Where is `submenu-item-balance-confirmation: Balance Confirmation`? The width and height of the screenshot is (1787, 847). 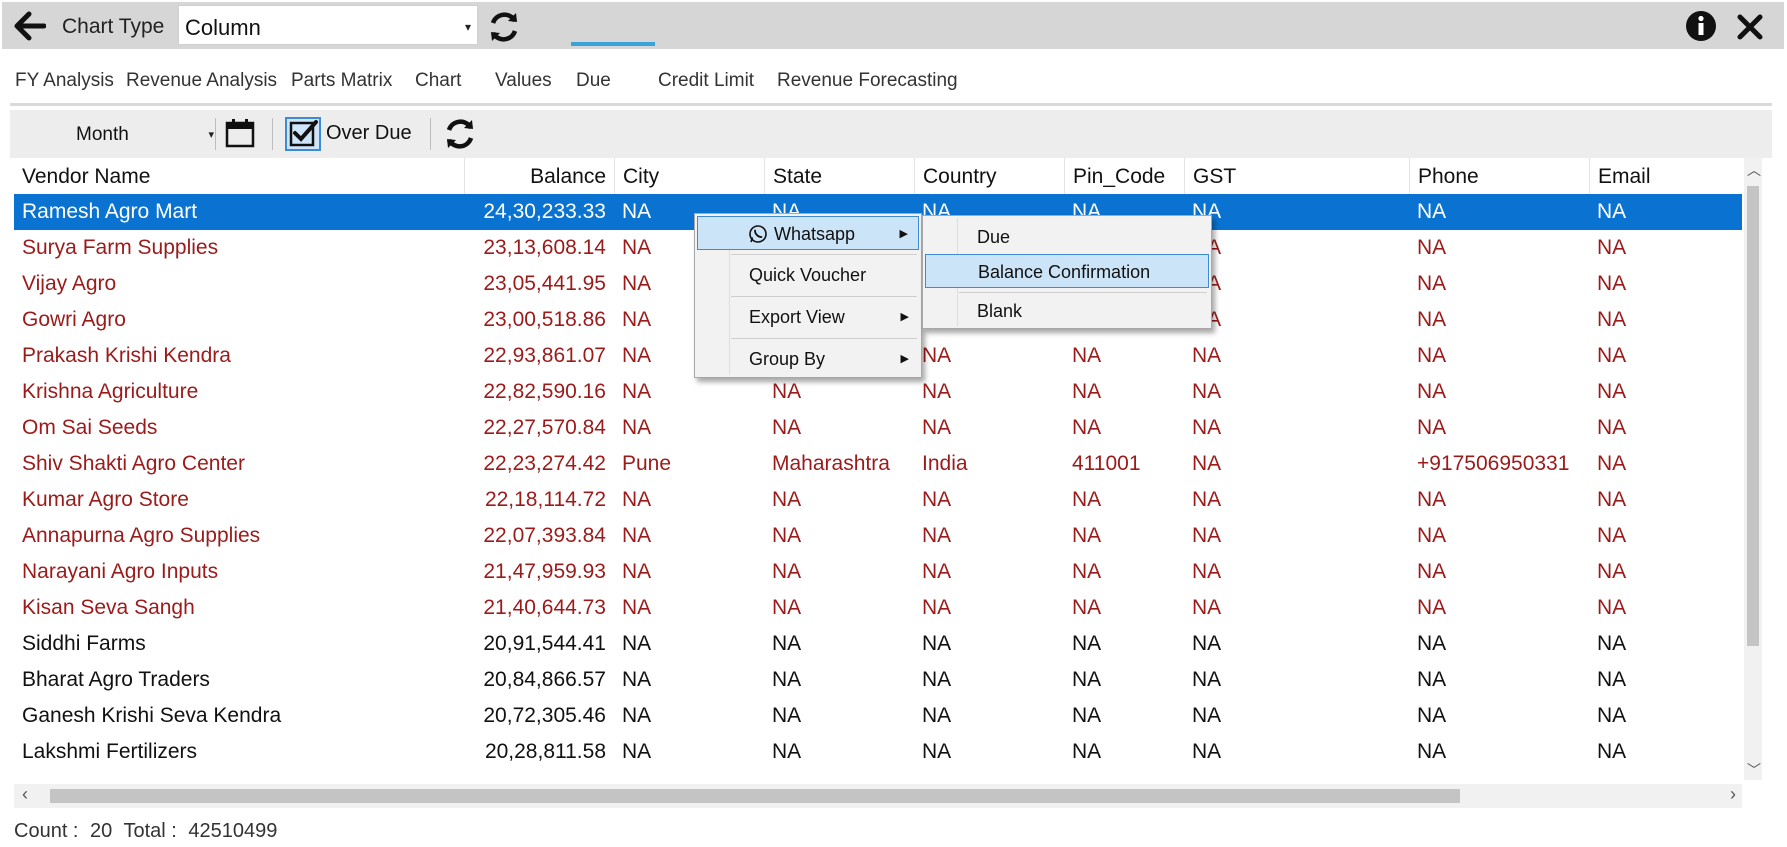
submenu-item-balance-confirmation: Balance Confirmation is located at coordinates (1067, 271).